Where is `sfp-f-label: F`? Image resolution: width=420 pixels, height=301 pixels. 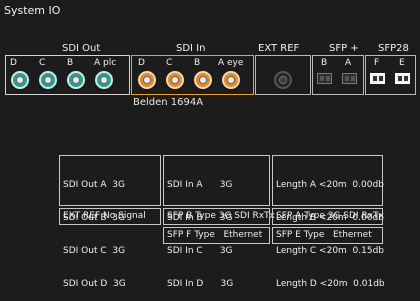
sfp-f-label: F is located at coordinates (377, 63).